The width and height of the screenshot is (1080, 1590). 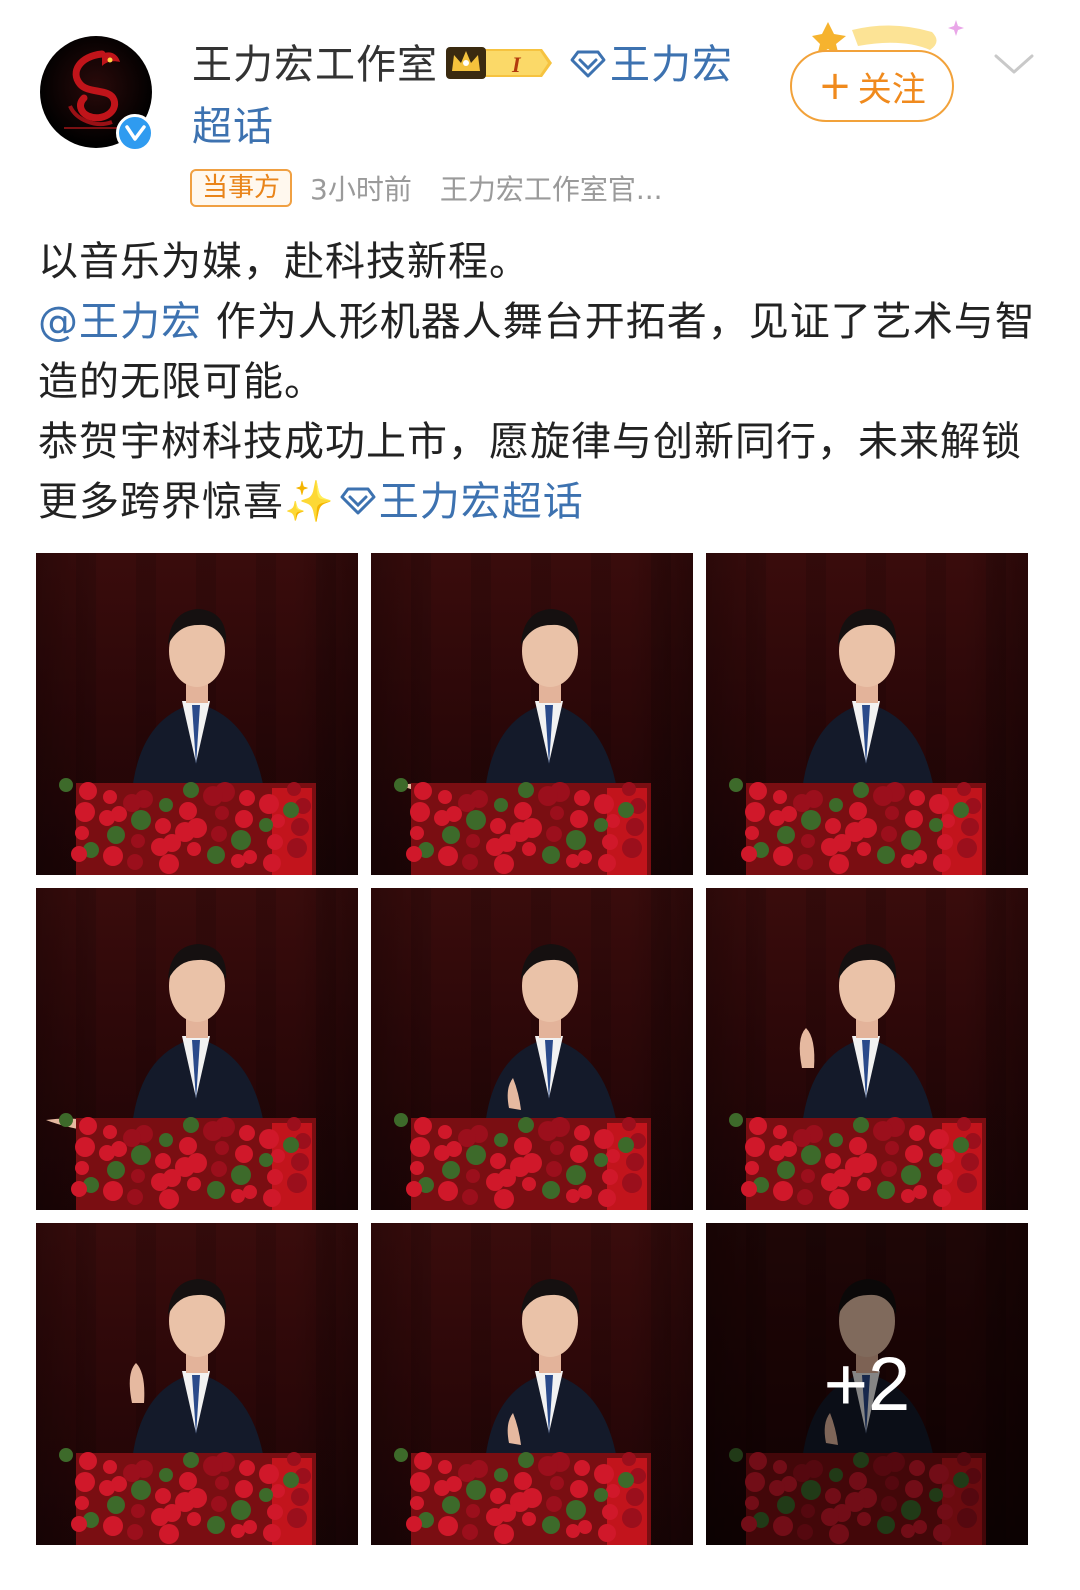 I want to click on follow-button: + 关注, so click(x=872, y=86).